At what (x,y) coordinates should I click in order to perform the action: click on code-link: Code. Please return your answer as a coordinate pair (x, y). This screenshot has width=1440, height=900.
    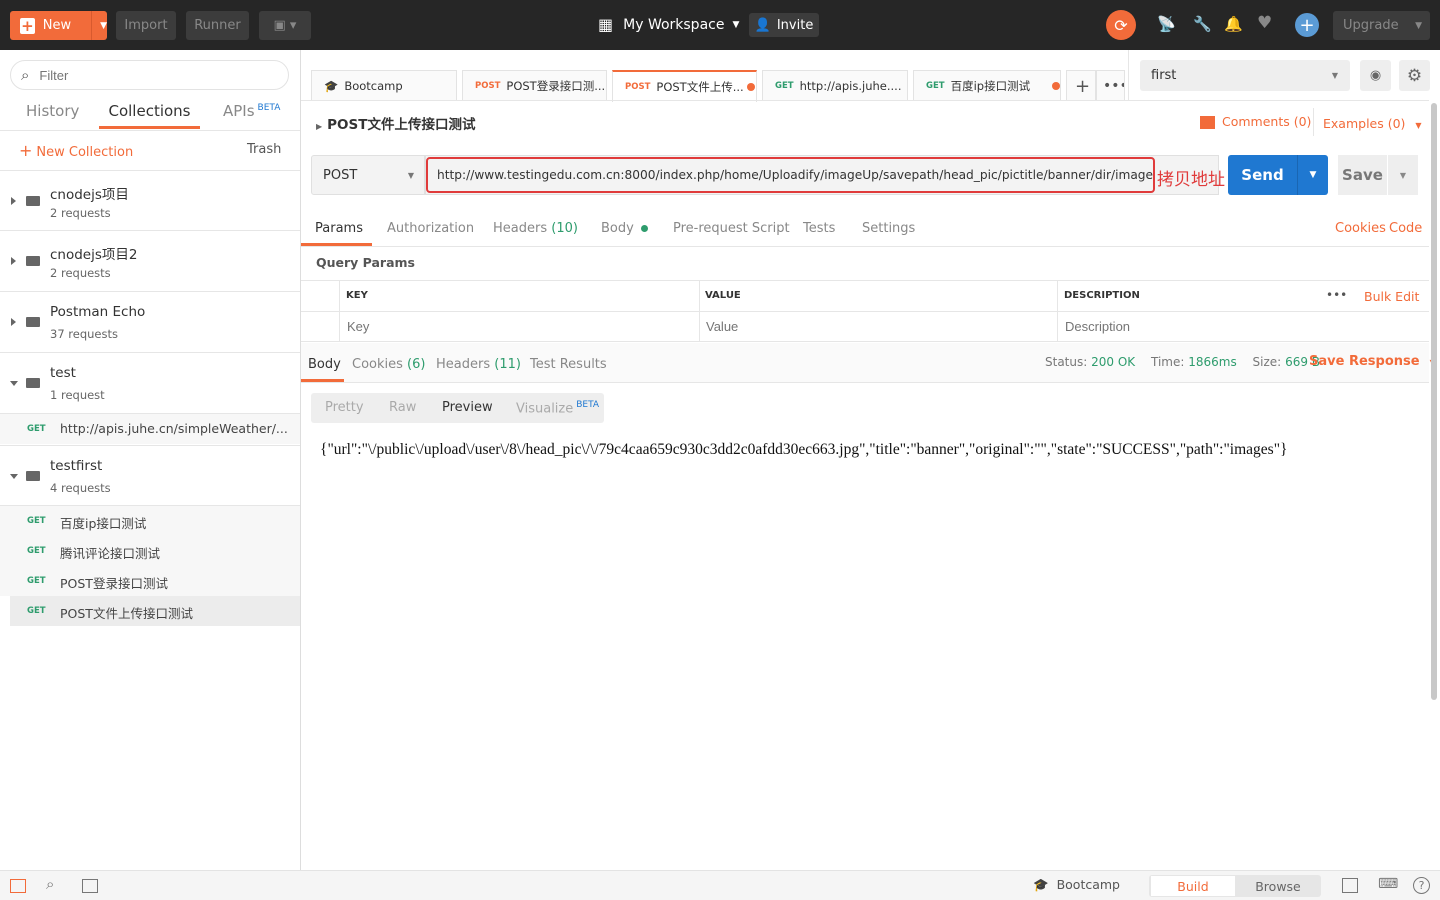
    Looking at the image, I should click on (1405, 228).